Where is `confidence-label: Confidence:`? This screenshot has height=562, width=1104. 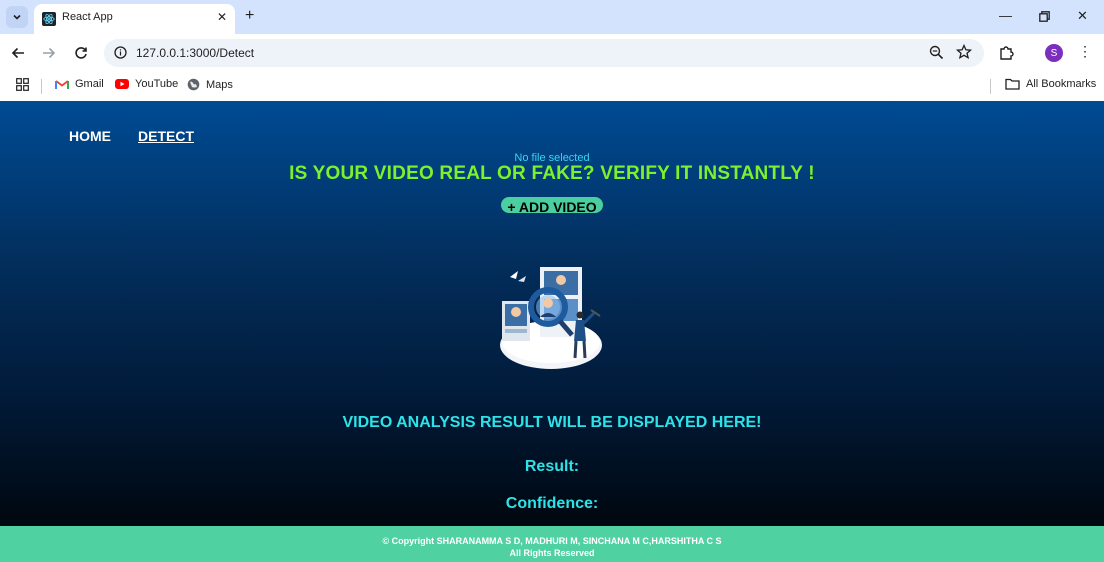
confidence-label: Confidence: is located at coordinates (552, 503).